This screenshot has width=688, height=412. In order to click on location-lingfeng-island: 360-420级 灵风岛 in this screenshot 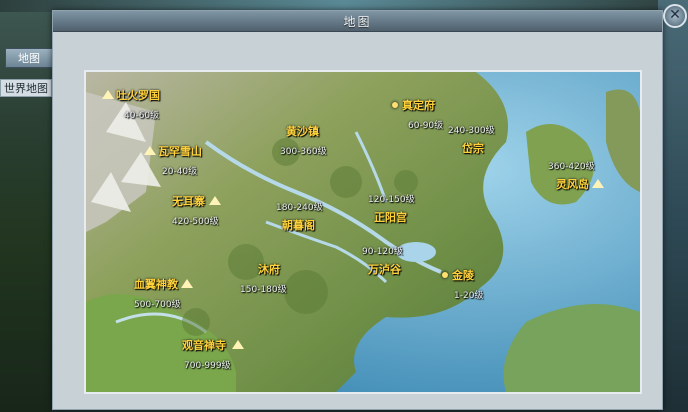, I will do `click(577, 173)`.